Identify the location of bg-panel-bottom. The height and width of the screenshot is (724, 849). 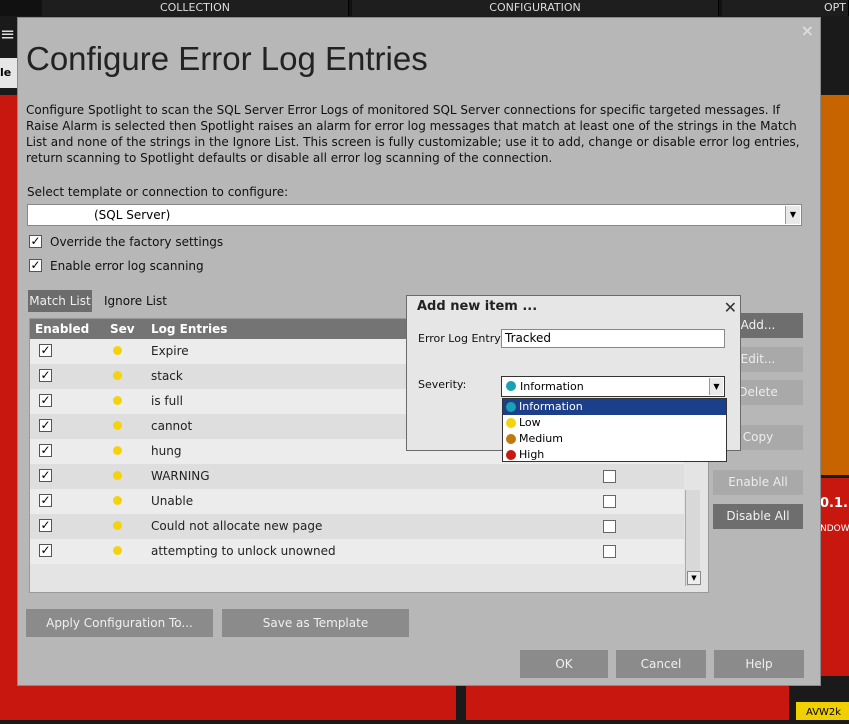
(228, 702).